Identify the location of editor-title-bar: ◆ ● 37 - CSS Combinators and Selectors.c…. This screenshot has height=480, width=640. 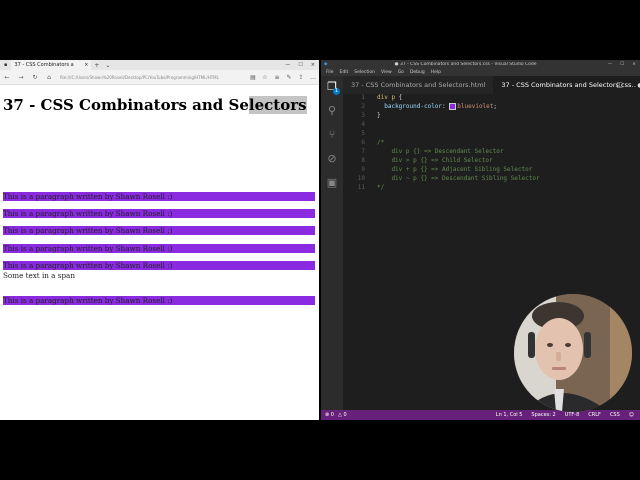
(480, 64).